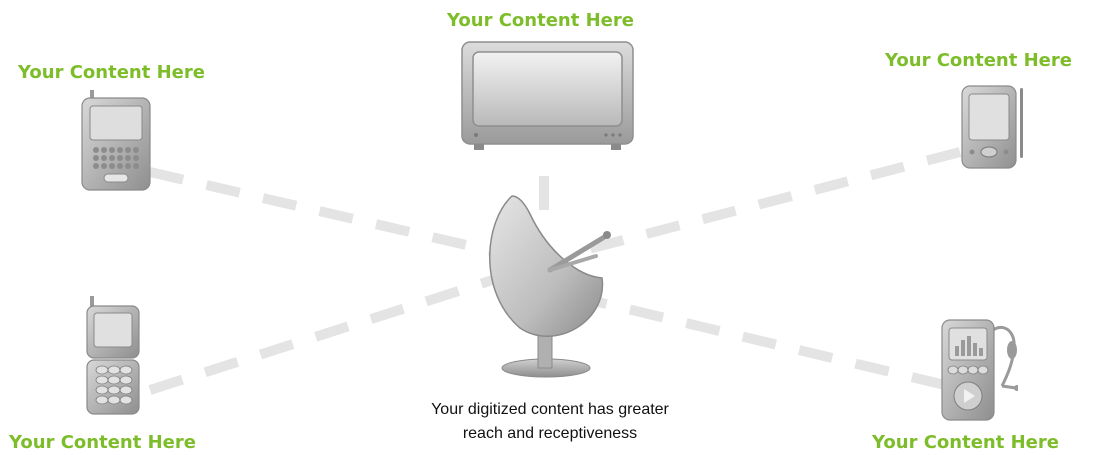 The image size is (1094, 455). What do you see at coordinates (978, 60) in the screenshot?
I see `label-top-right: Your Content Here` at bounding box center [978, 60].